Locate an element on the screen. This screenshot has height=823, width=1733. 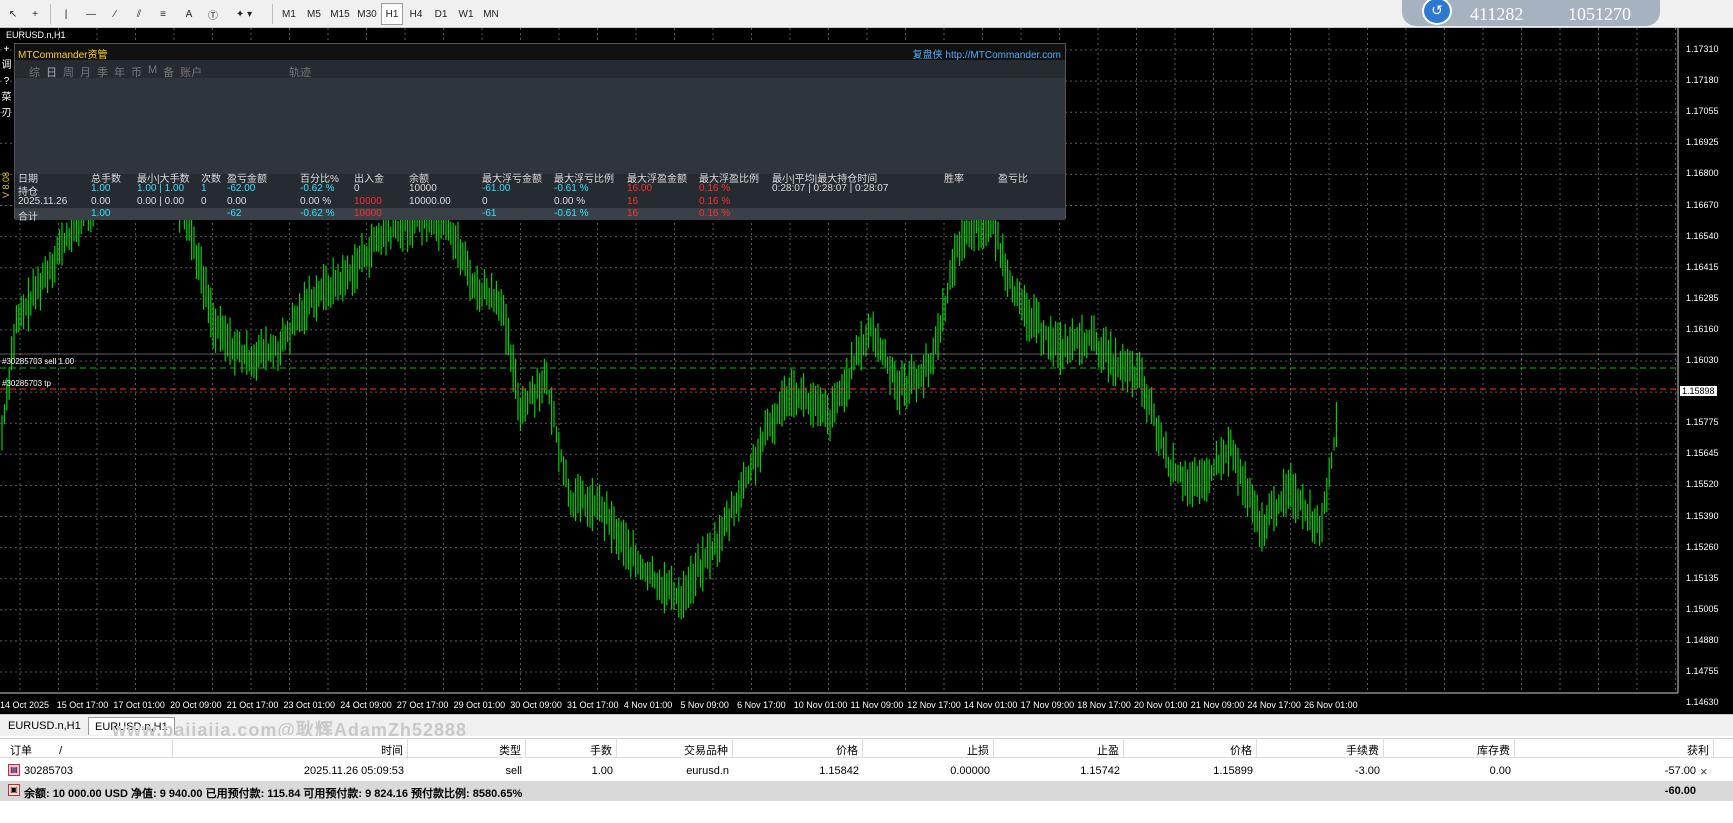
vertical-line-icon: | is located at coordinates (66, 14).